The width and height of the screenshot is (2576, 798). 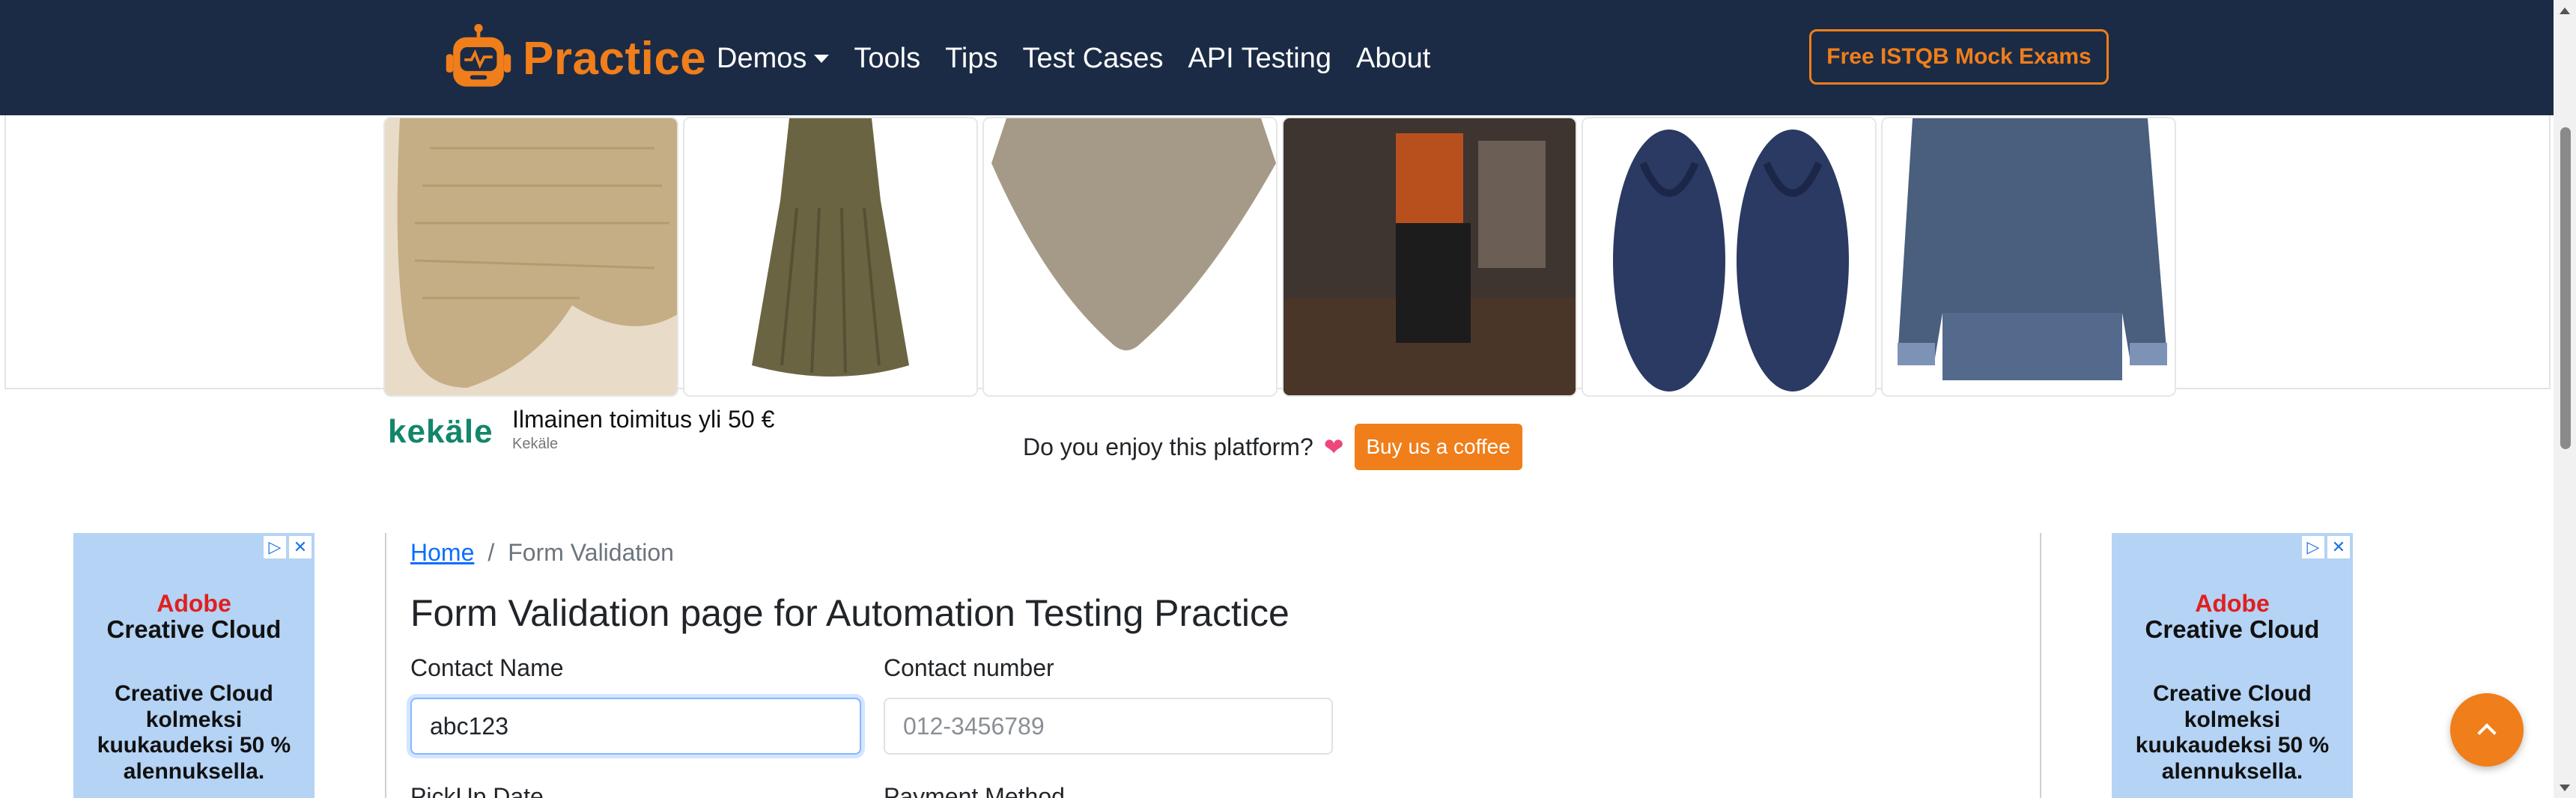 I want to click on scrollbar-thumb, so click(x=2565, y=288).